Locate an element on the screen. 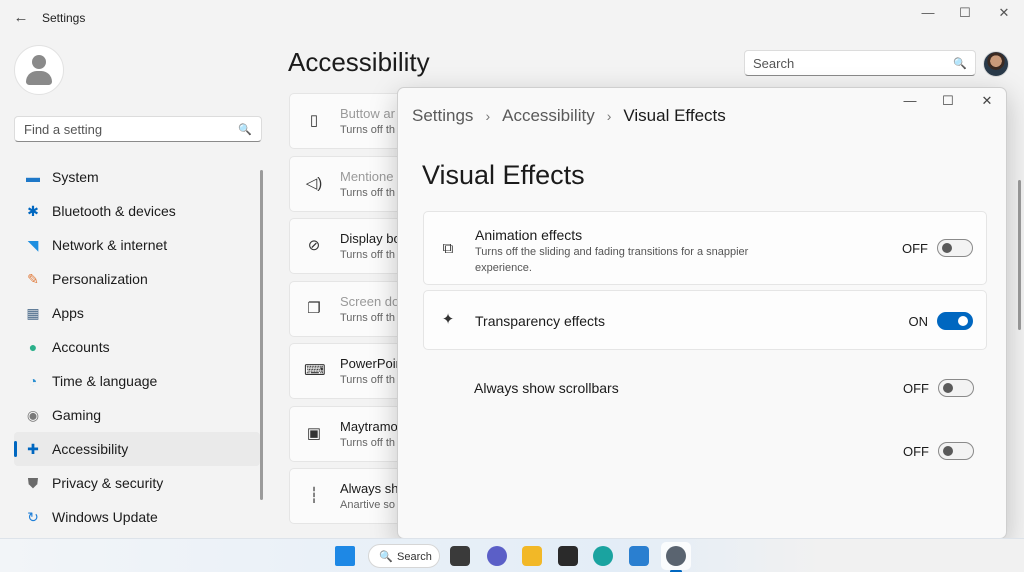 Image resolution: width=1024 pixels, height=572 pixels. dialog-title: Visual Effects is located at coordinates (503, 175).